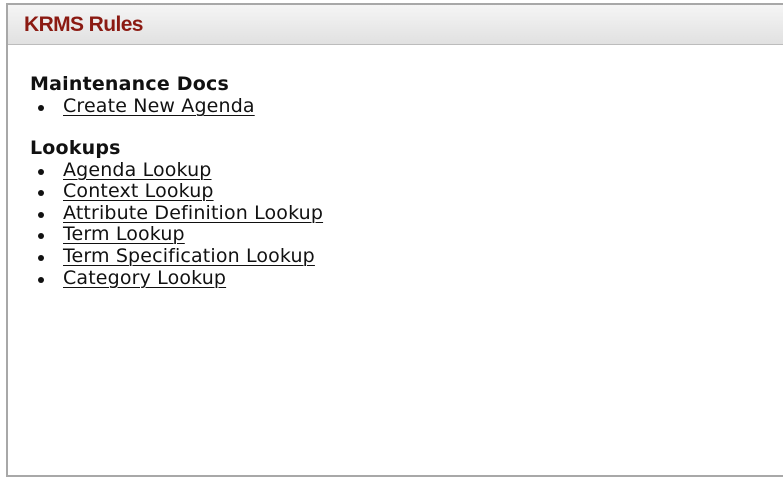  Describe the element at coordinates (406, 213) in the screenshot. I see `list-item: Attribute Definition Lookup` at that location.